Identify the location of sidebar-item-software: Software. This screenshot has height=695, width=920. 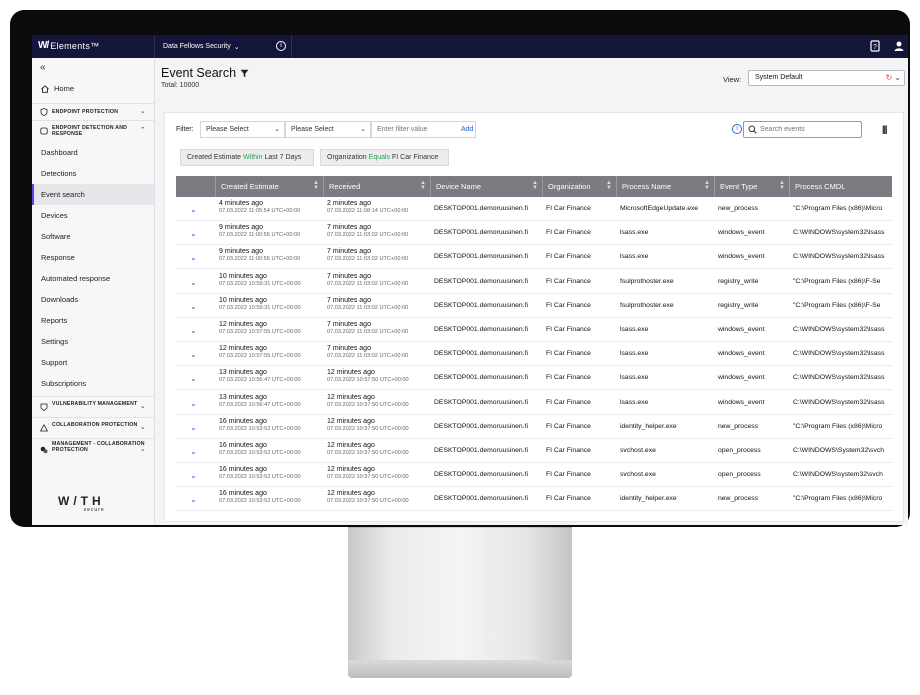
(93, 236).